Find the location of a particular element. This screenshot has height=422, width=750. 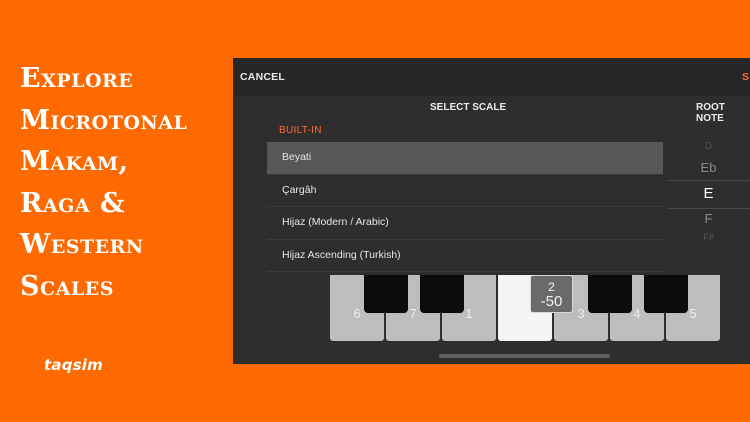

scale-item-hijaz: Hijaz (Modern / Arabic) is located at coordinates (465, 223).